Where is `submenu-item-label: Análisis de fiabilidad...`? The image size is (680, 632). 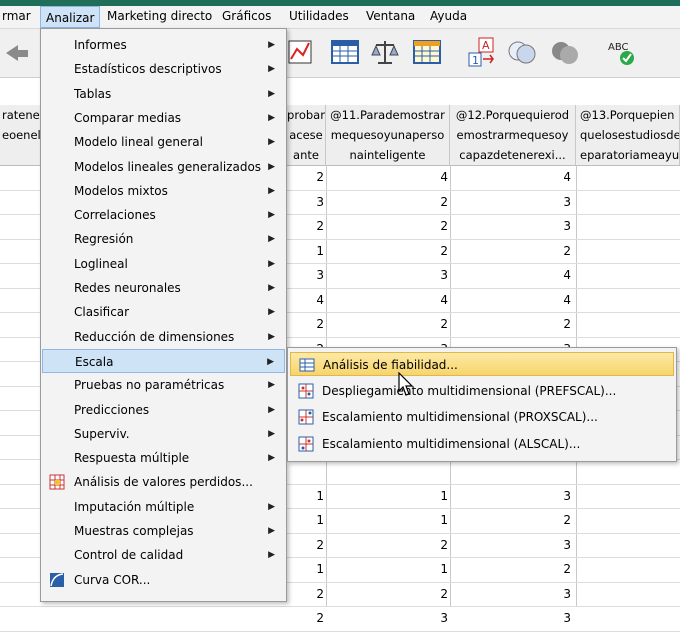 submenu-item-label: Análisis de fiabilidad... is located at coordinates (390, 365).